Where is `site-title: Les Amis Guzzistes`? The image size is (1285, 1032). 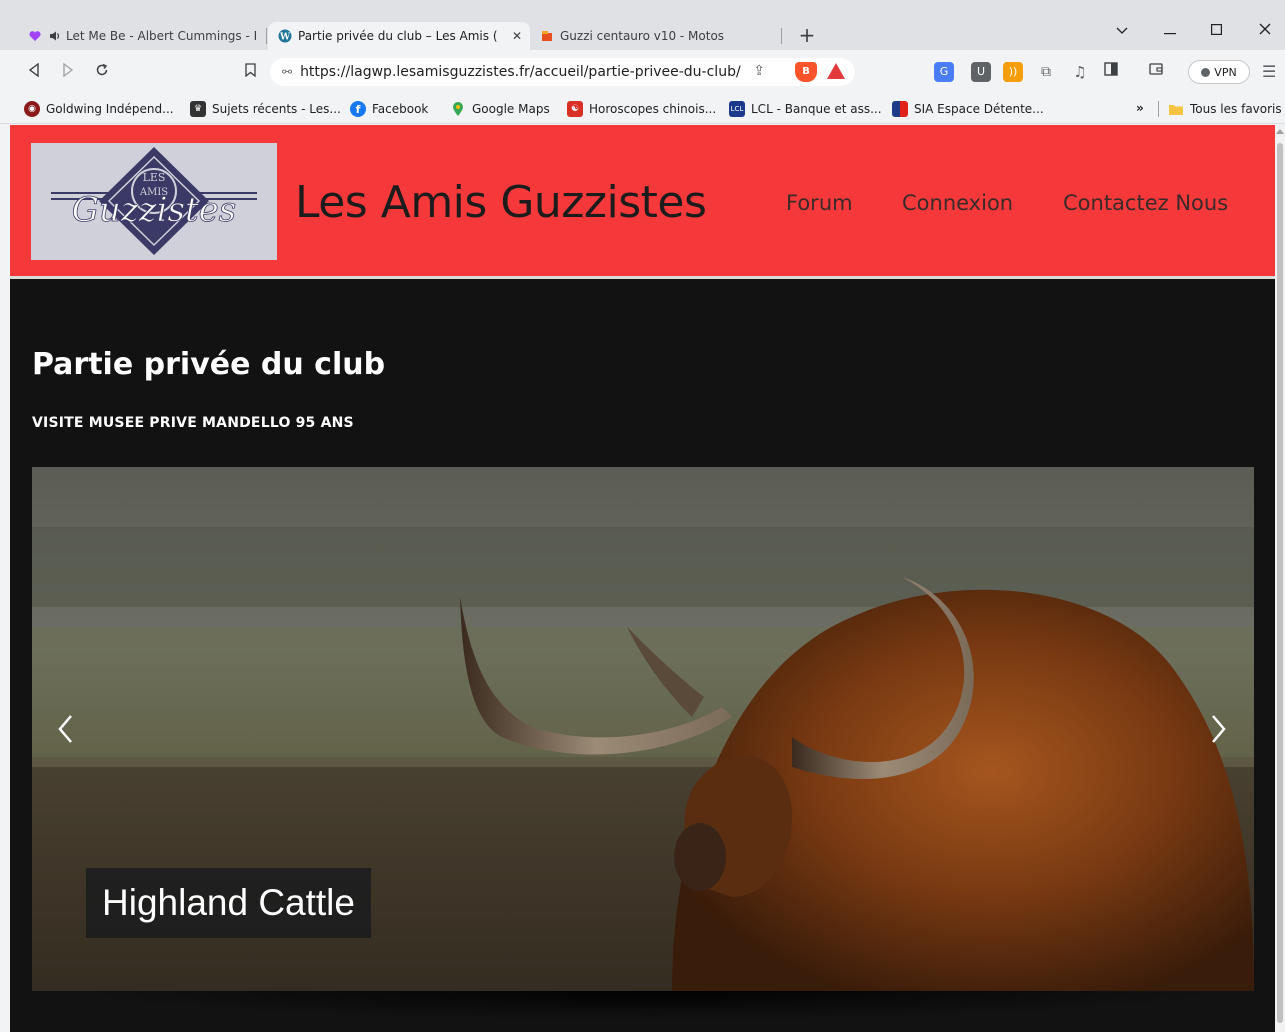 site-title: Les Amis Guzzistes is located at coordinates (501, 202).